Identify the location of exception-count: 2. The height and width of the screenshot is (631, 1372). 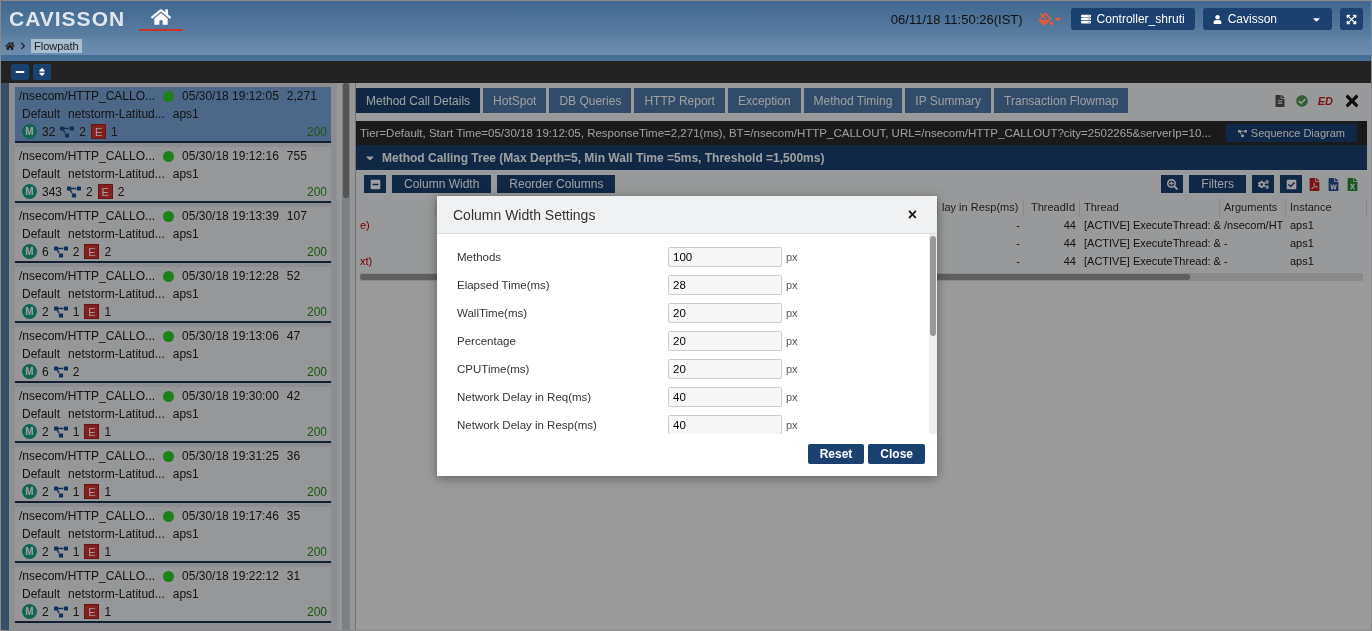
(108, 251).